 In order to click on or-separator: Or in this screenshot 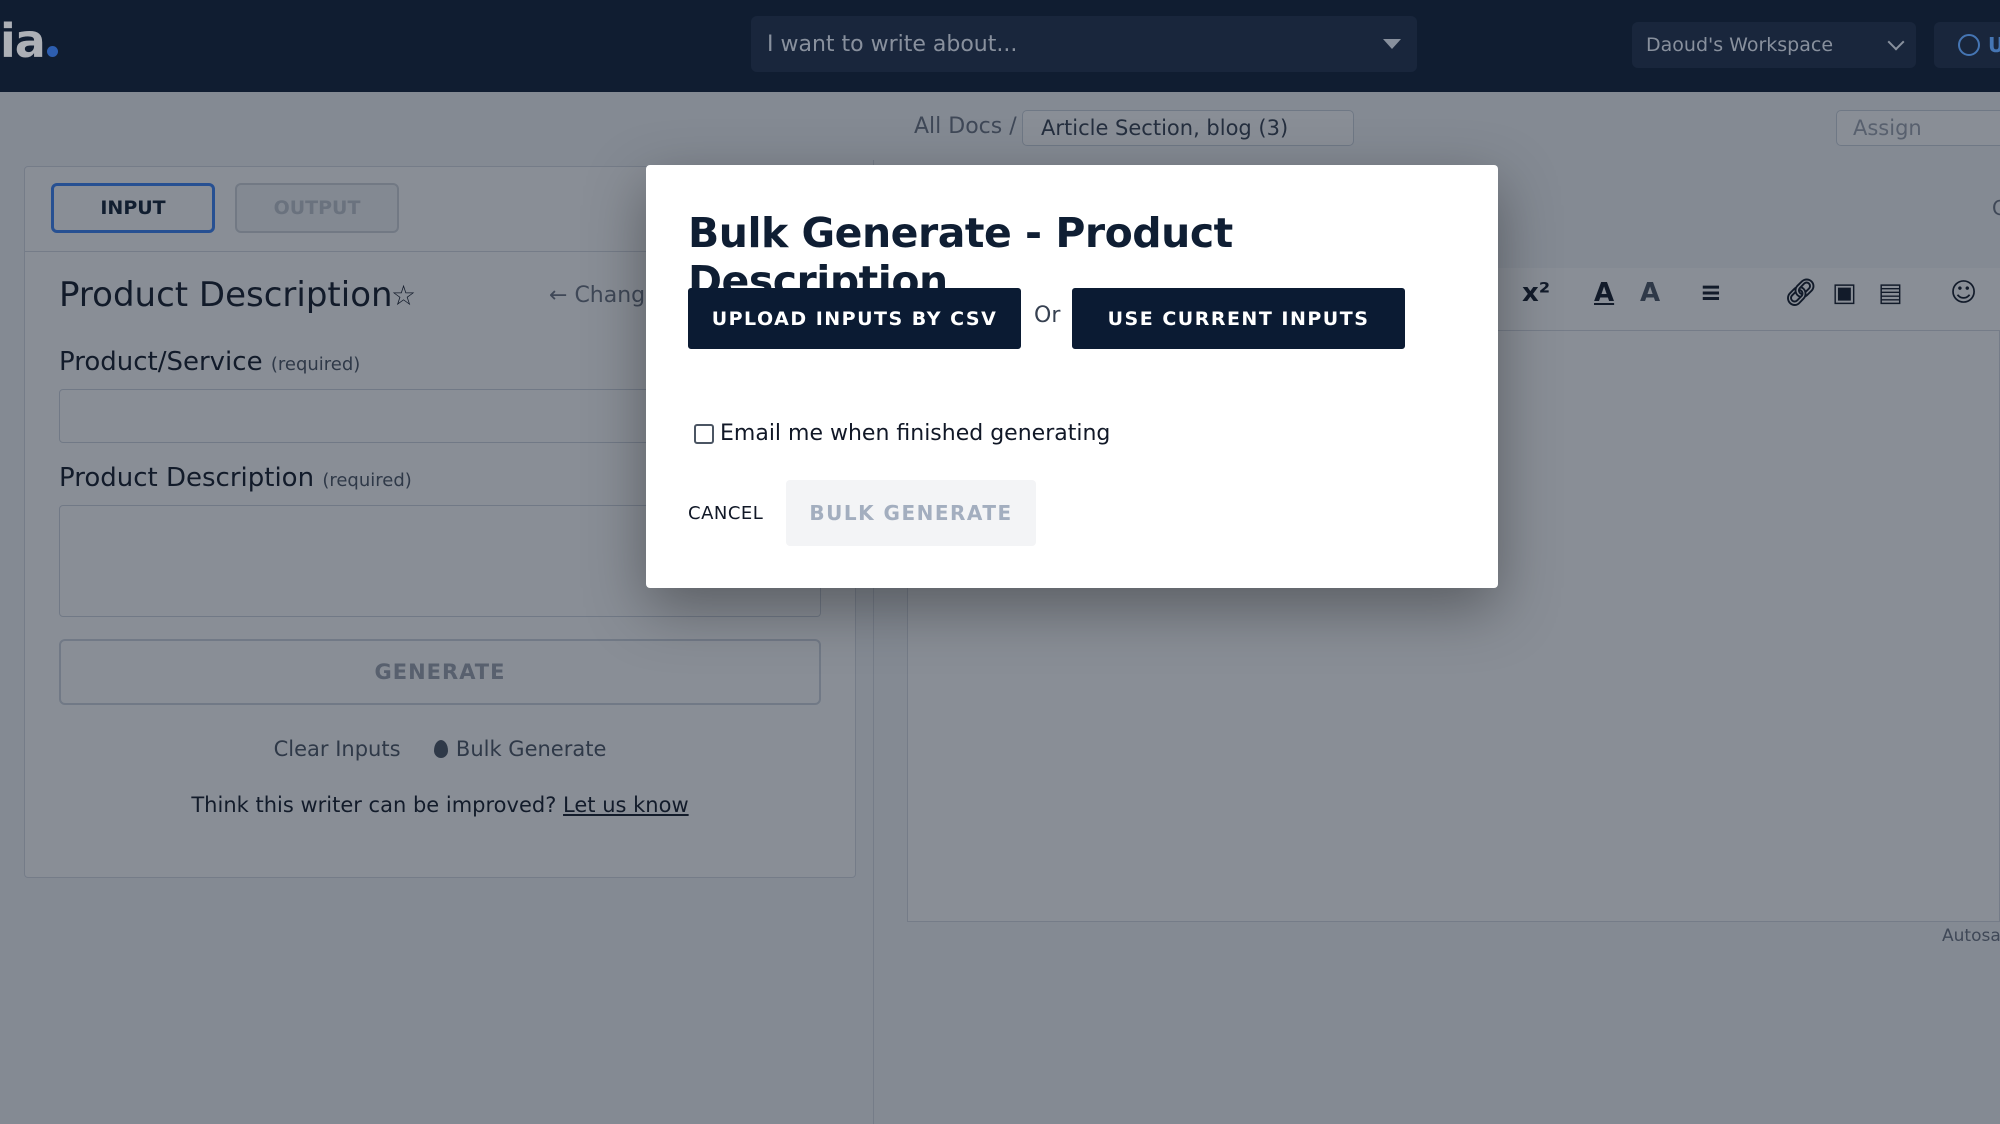, I will do `click(1047, 315)`.